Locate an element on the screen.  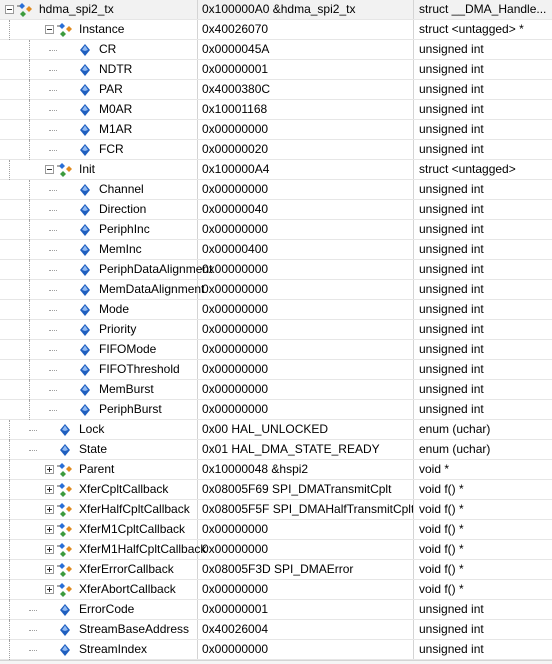
variable-name: Priority is located at coordinates (118, 329).